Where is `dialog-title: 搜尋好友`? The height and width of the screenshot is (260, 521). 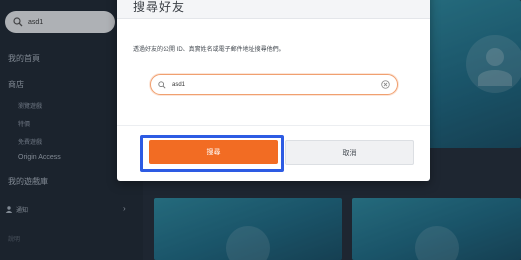
dialog-title: 搜尋好友 is located at coordinates (159, 7).